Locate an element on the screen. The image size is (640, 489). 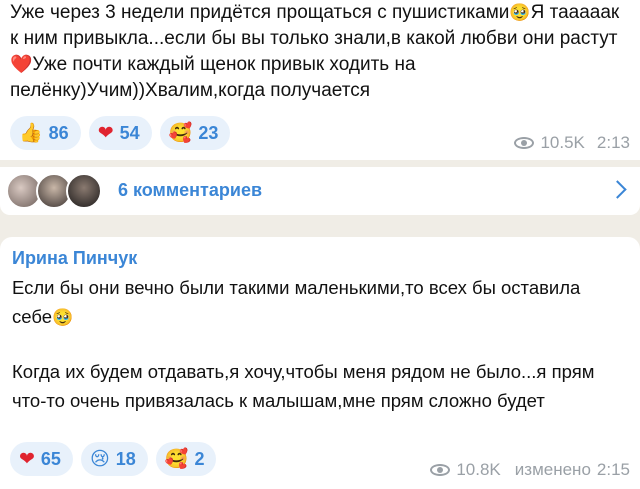
reaction-count: 65 is located at coordinates (50, 458).